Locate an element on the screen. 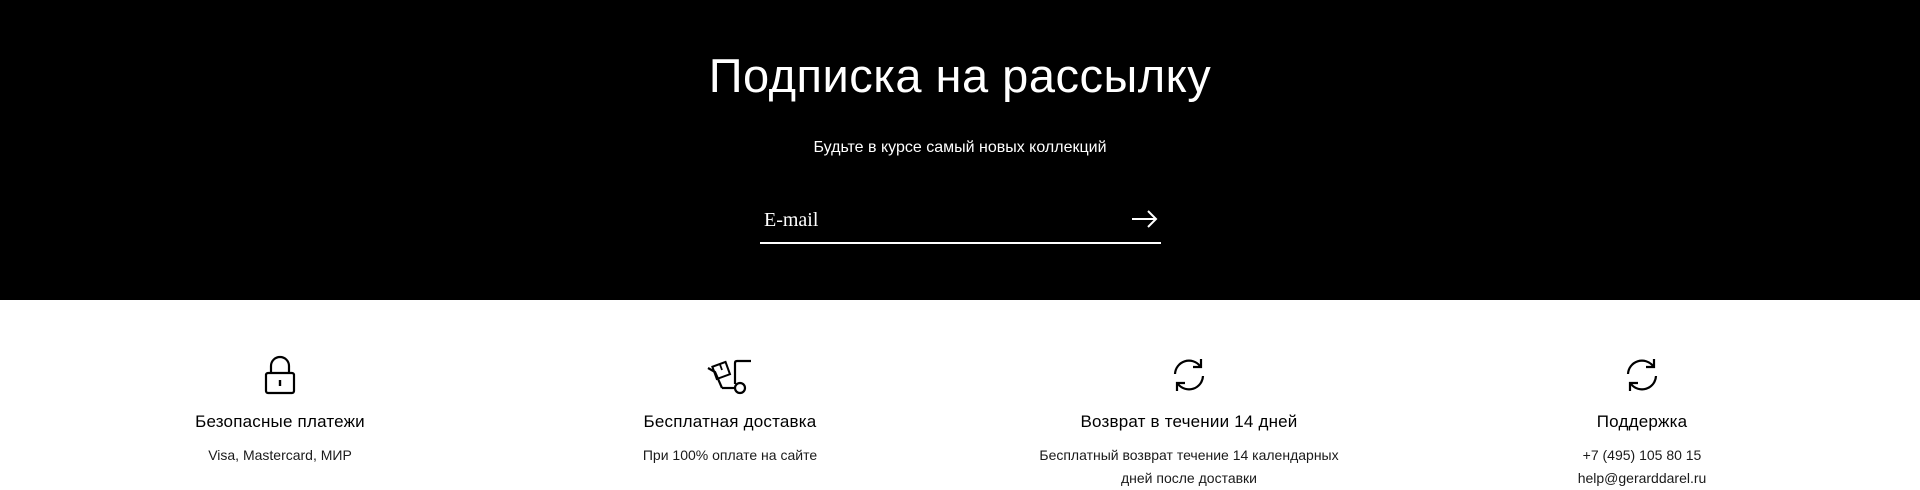 Image resolution: width=1920 pixels, height=490 pixels. feature-description: +7 (495) 105 80 15 help@gerarddarel.ru is located at coordinates (1642, 467).